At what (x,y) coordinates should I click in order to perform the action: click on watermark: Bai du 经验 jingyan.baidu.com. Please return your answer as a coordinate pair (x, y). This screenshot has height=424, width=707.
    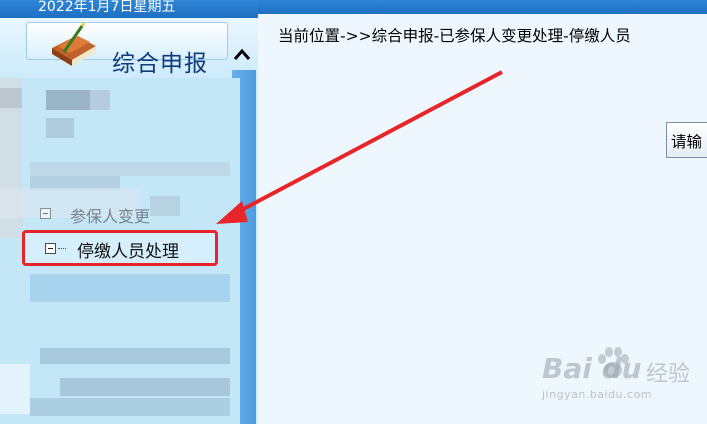
    Looking at the image, I should click on (622, 377).